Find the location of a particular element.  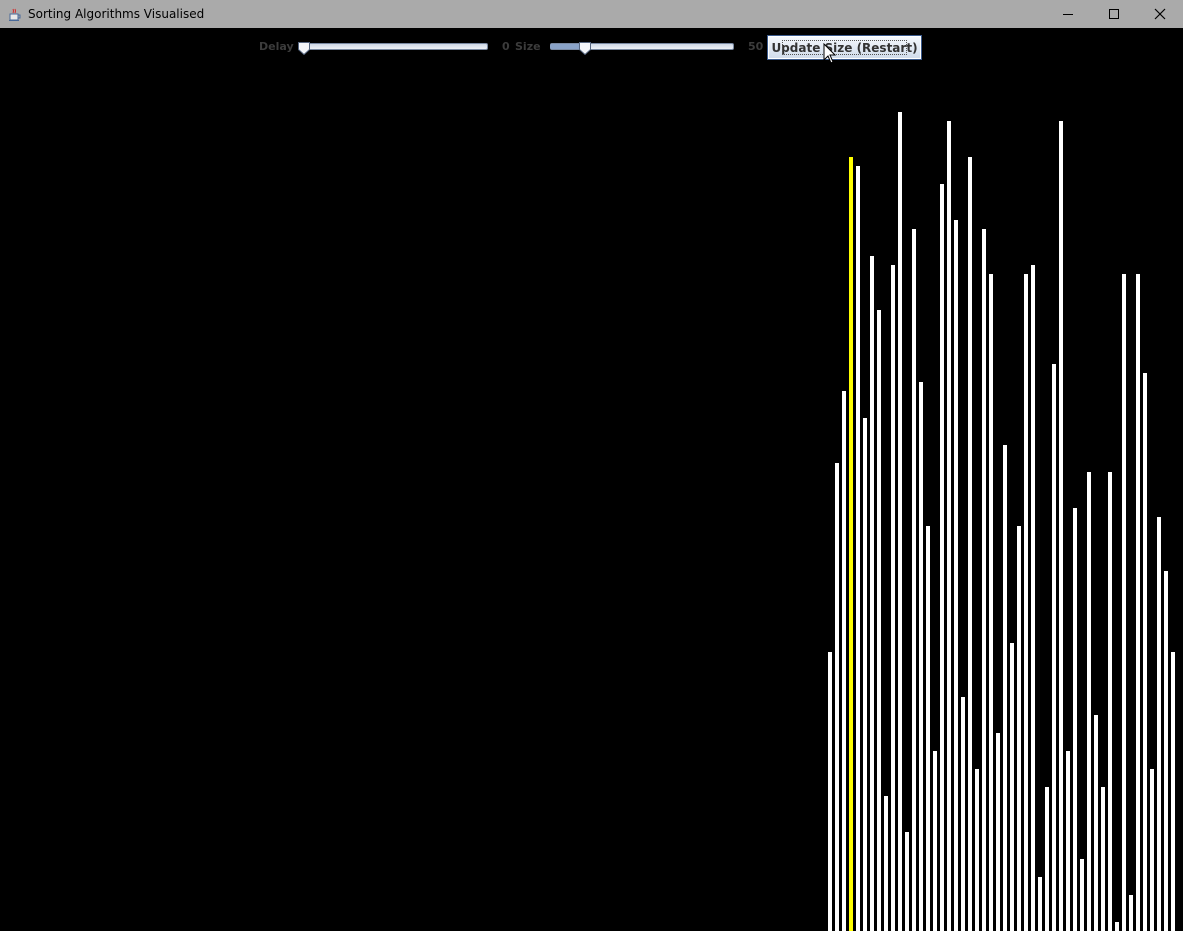

control-panel: Delay 0 Size 50 Update Size (Restart) is located at coordinates (591, 47).